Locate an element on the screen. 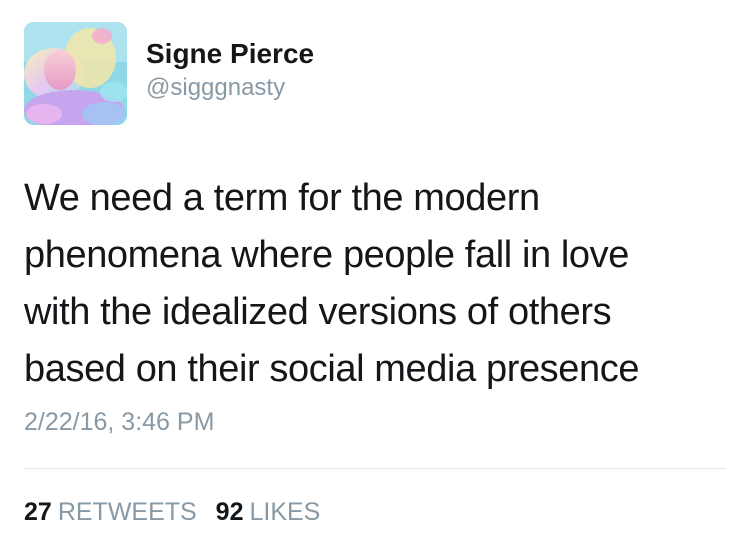 This screenshot has height=552, width=750. tweet-text-line: based on their social media presence is located at coordinates (332, 369).